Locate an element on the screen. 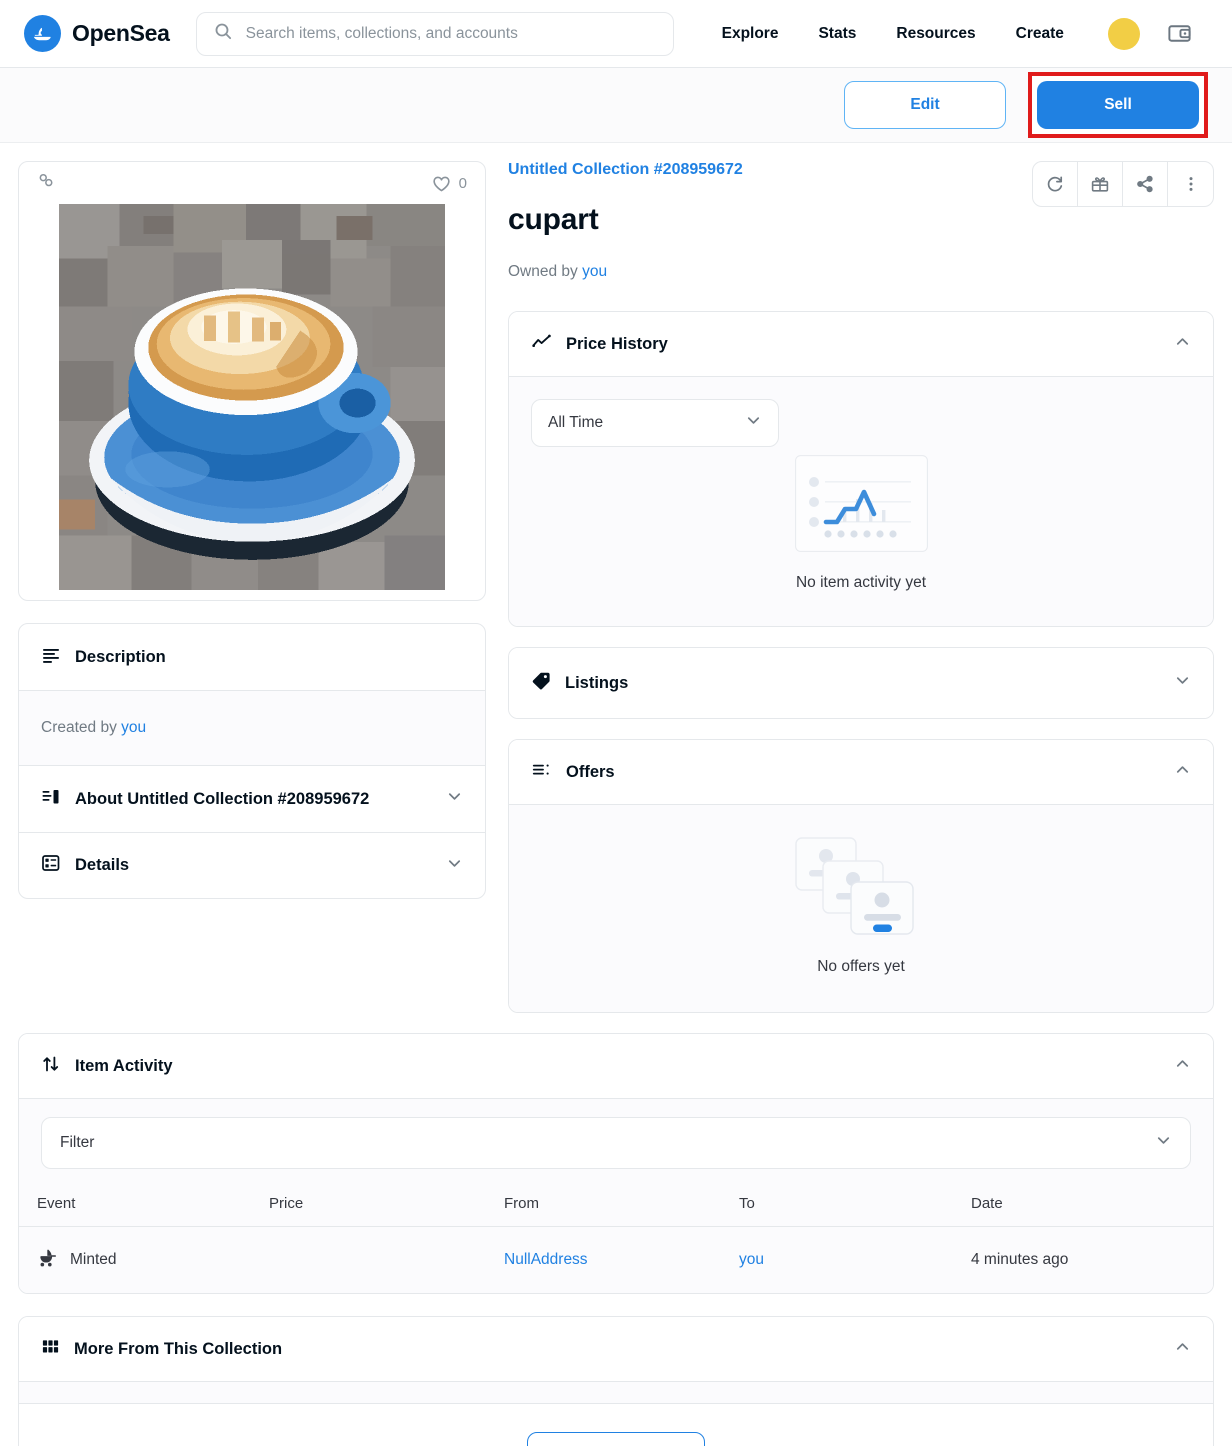 The width and height of the screenshot is (1232, 1446). page-title: cupart is located at coordinates (553, 219).